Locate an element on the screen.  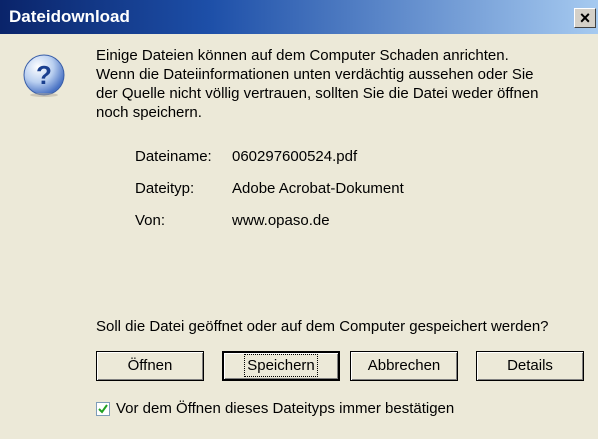
title-bar: Dateidownload × is located at coordinates (299, 17).